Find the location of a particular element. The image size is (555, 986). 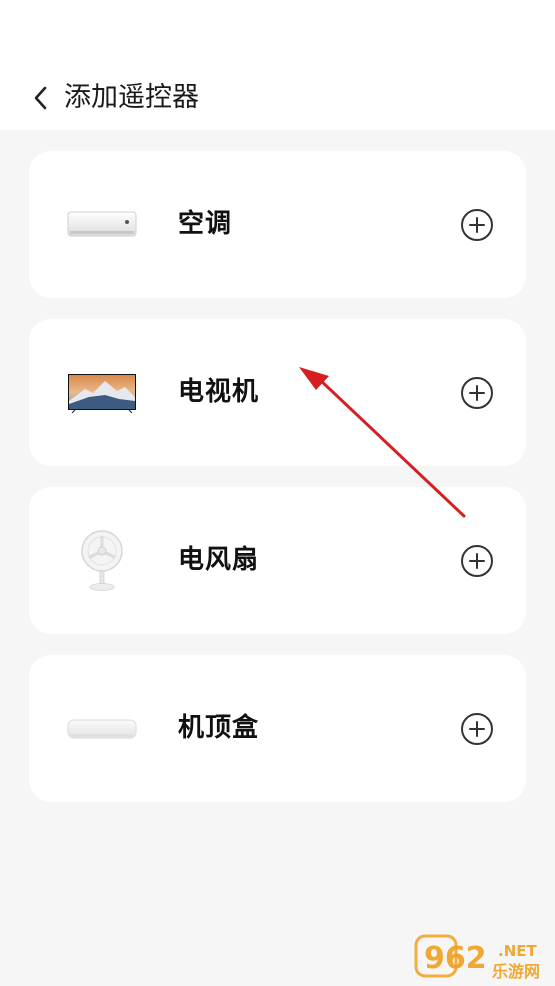

device-card-electric-fan: 电风扇 is located at coordinates (277, 560).